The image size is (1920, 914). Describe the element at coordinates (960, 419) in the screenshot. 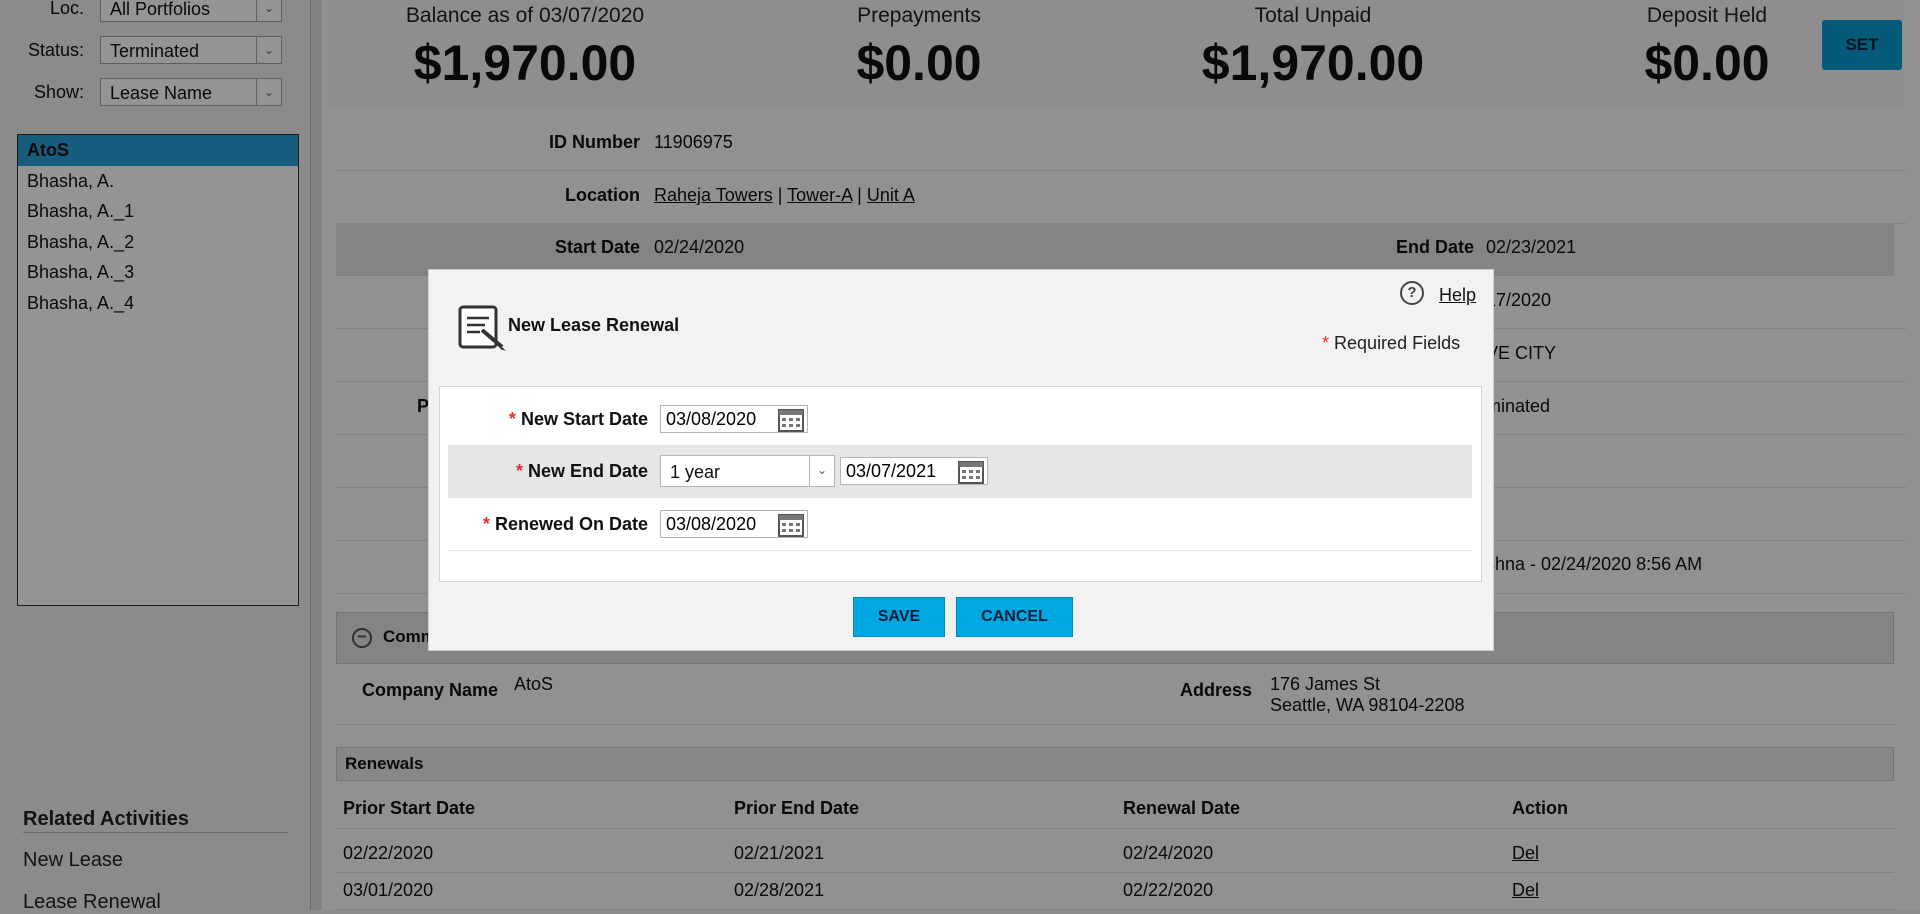

I see `form-row-new-start: * New Start Date` at that location.